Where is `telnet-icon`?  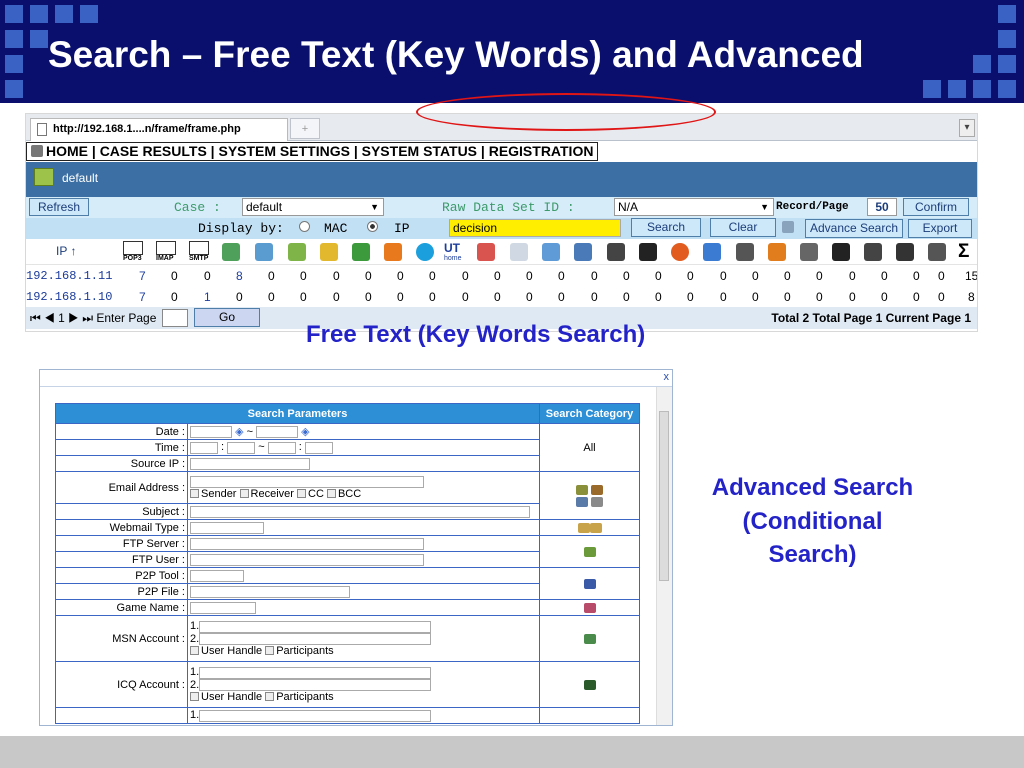
telnet-icon is located at coordinates (583, 252).